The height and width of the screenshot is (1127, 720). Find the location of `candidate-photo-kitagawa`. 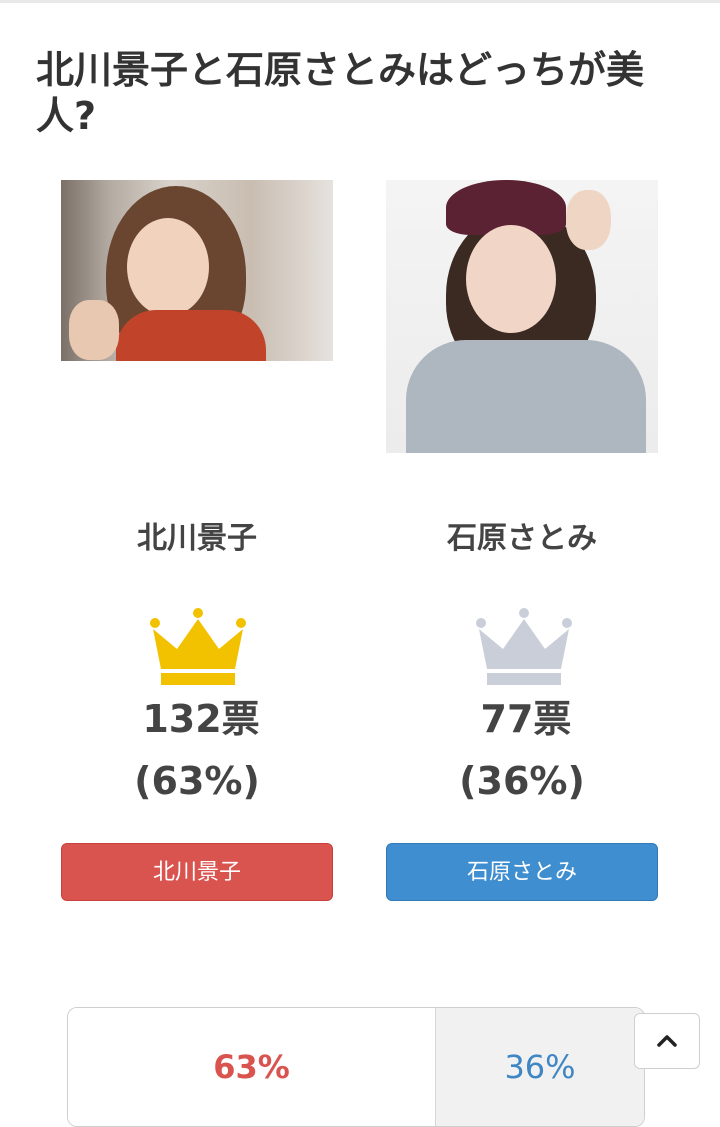

candidate-photo-kitagawa is located at coordinates (197, 270).